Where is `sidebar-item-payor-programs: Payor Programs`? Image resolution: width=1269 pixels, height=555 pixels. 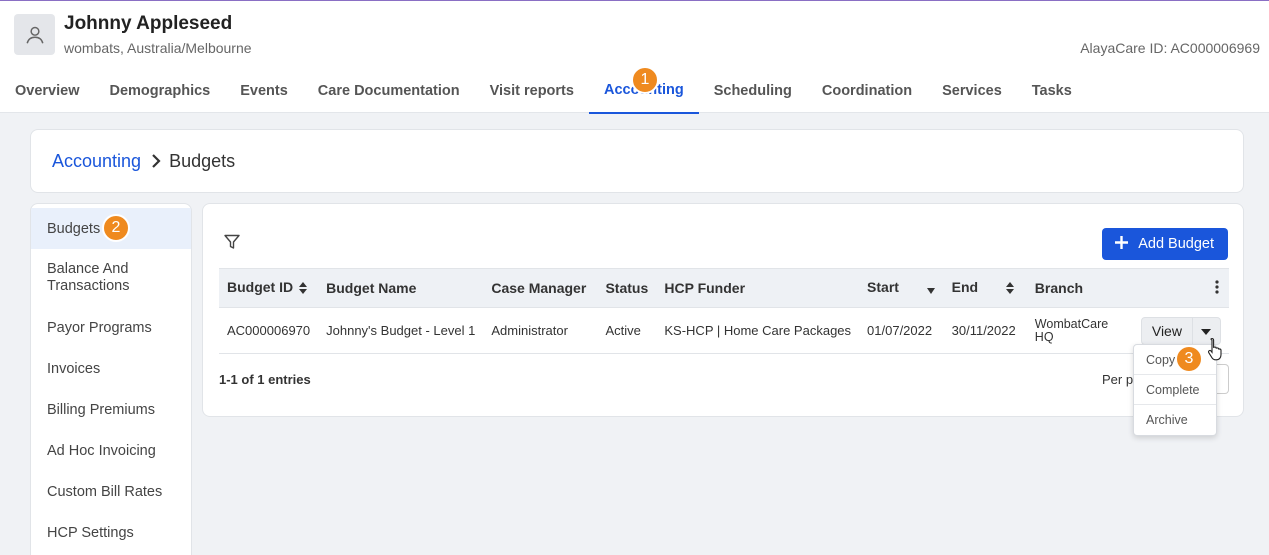
sidebar-item-payor-programs: Payor Programs is located at coordinates (111, 327).